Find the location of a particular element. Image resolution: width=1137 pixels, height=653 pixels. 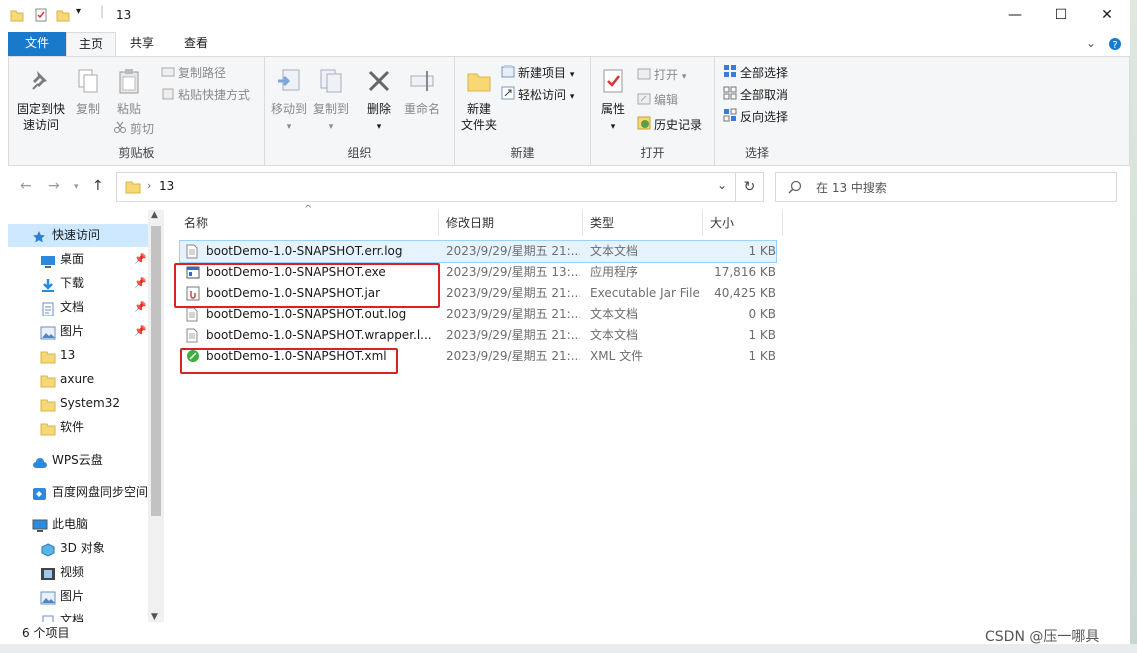

tab-share: 共享 is located at coordinates (142, 44).